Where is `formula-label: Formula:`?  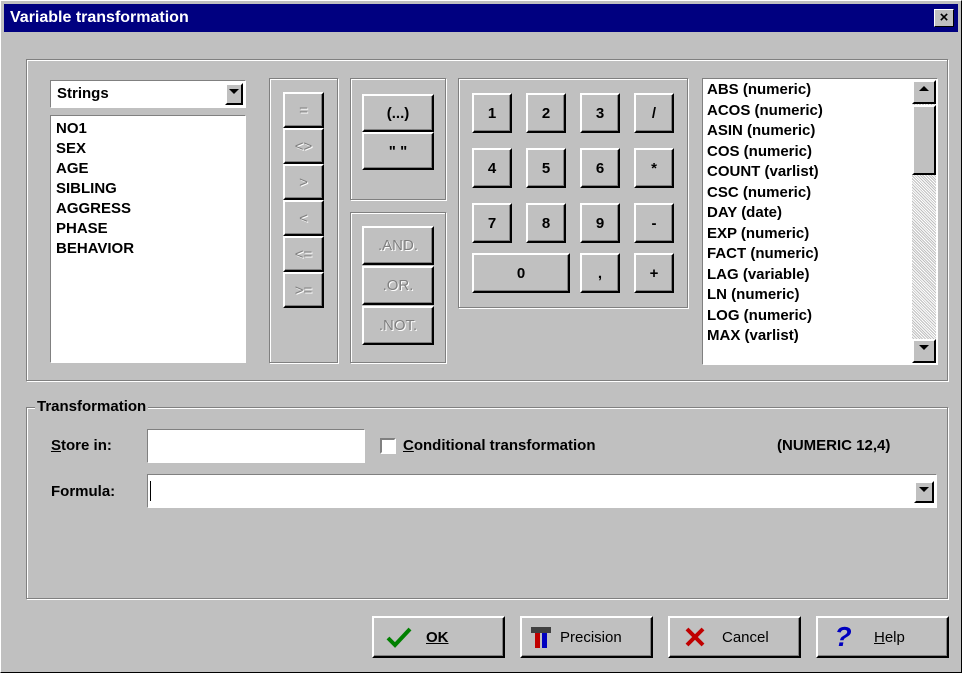 formula-label: Formula: is located at coordinates (83, 491).